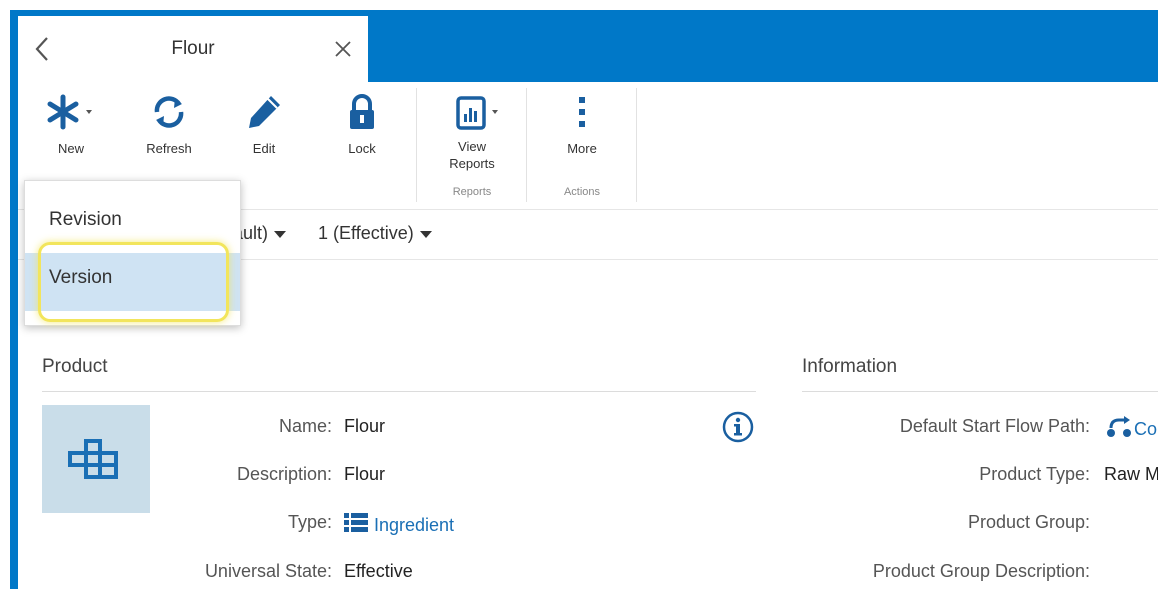  What do you see at coordinates (70, 148) in the screenshot?
I see `new-label: New` at bounding box center [70, 148].